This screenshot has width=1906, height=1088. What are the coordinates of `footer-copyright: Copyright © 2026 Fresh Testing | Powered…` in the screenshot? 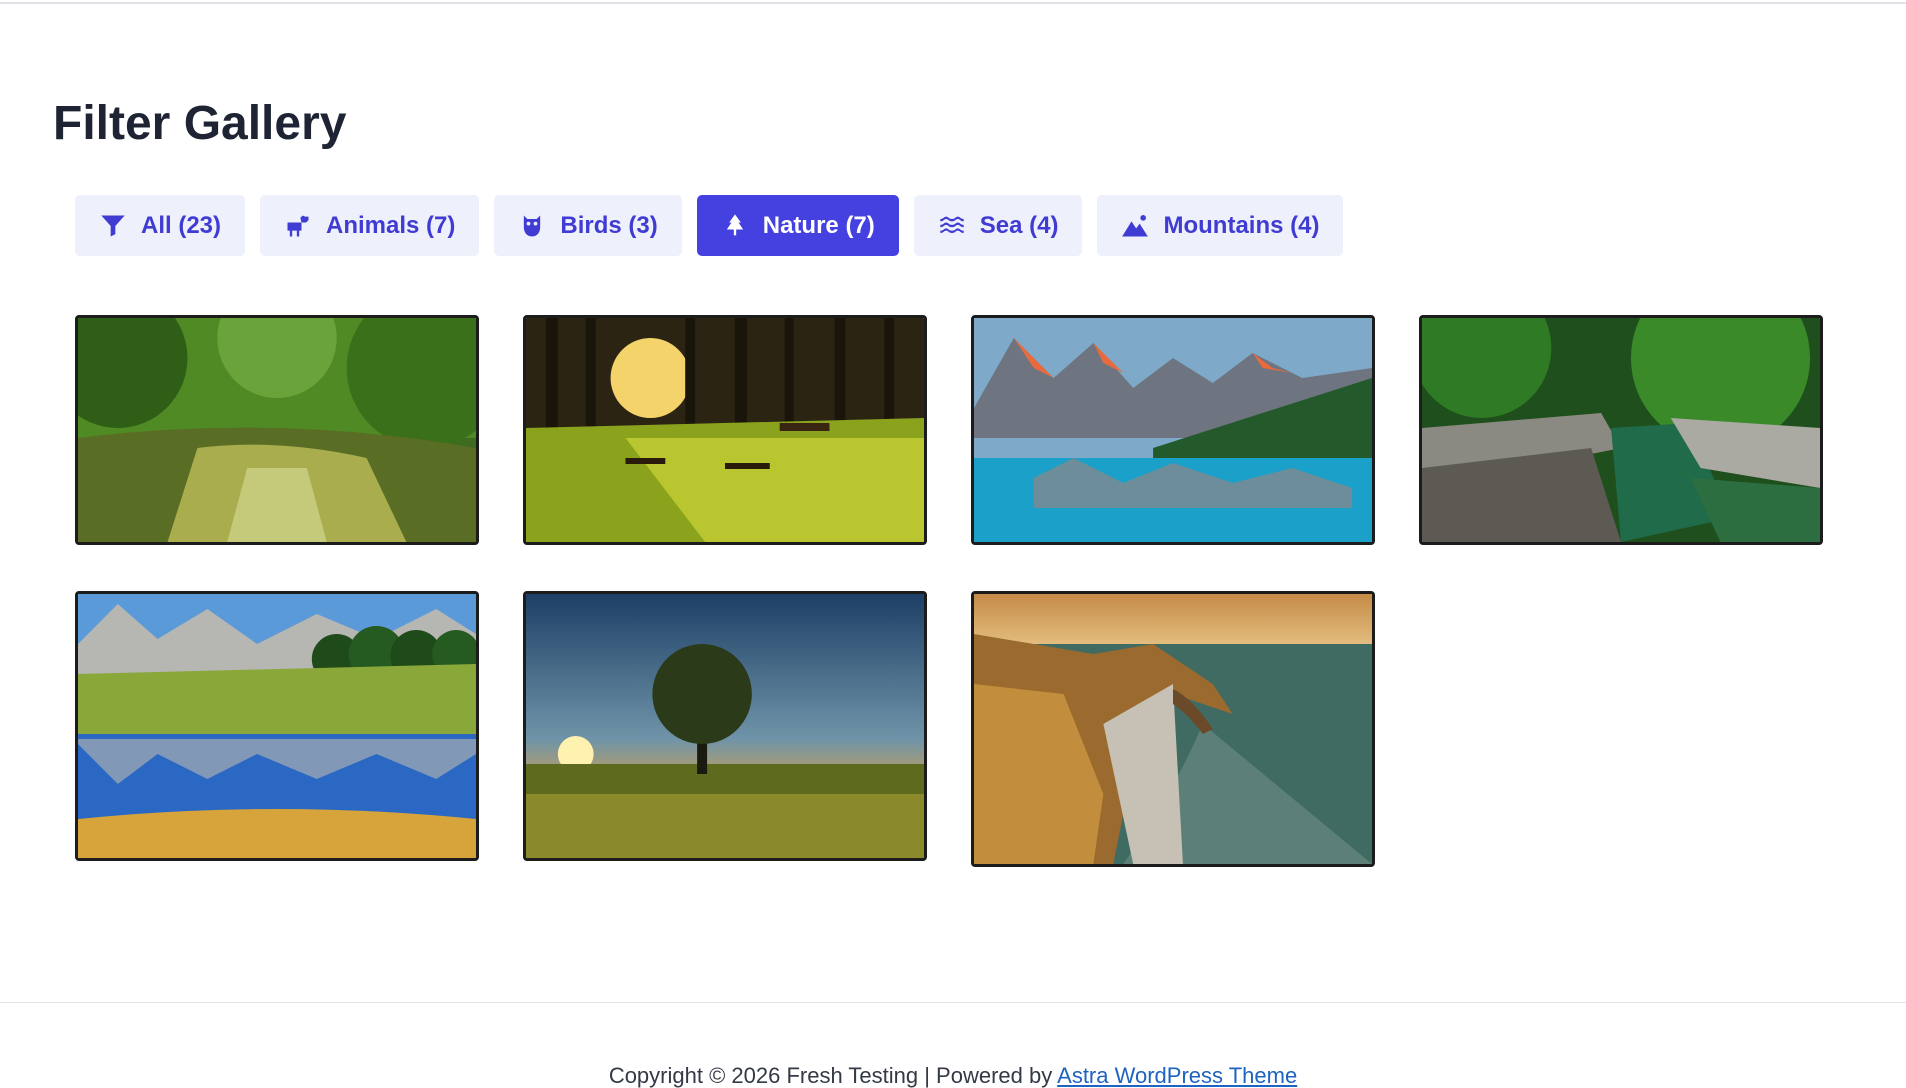 It's located at (833, 1075).